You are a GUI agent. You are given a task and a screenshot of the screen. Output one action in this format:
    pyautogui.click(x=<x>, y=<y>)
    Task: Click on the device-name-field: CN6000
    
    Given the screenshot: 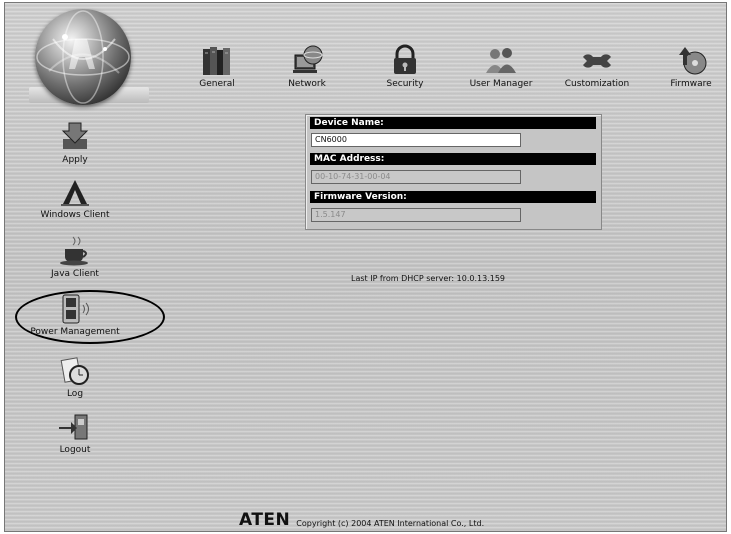 What is the action you would take?
    pyautogui.click(x=416, y=140)
    